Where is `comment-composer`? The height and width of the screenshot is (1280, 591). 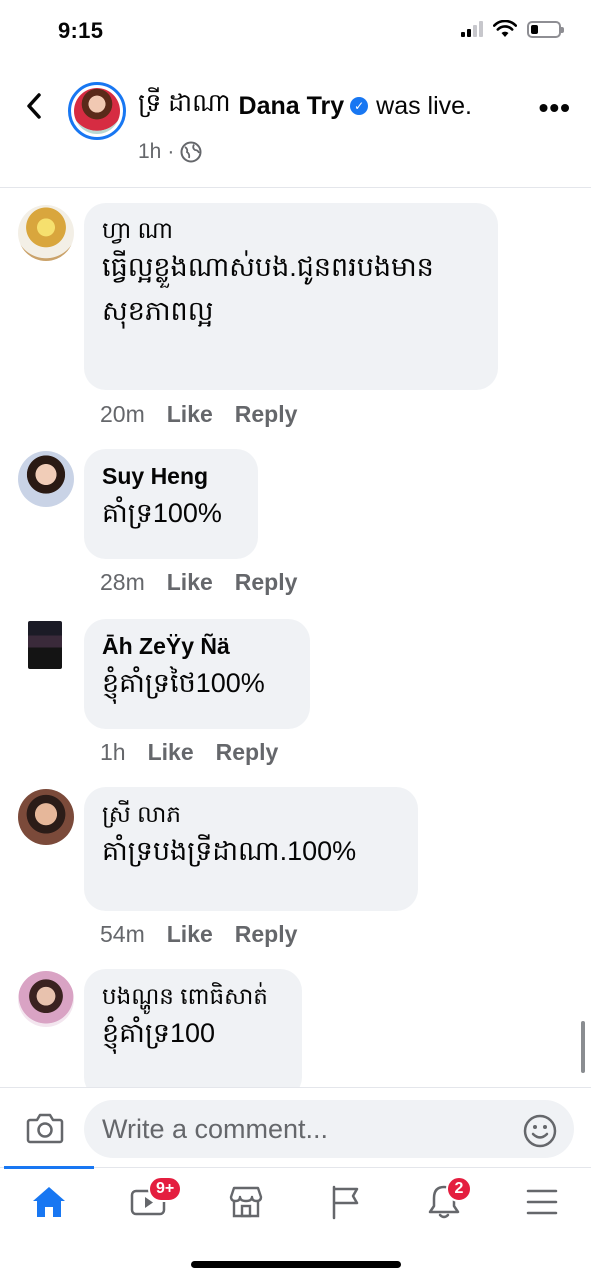
comment-composer is located at coordinates (295, 1127).